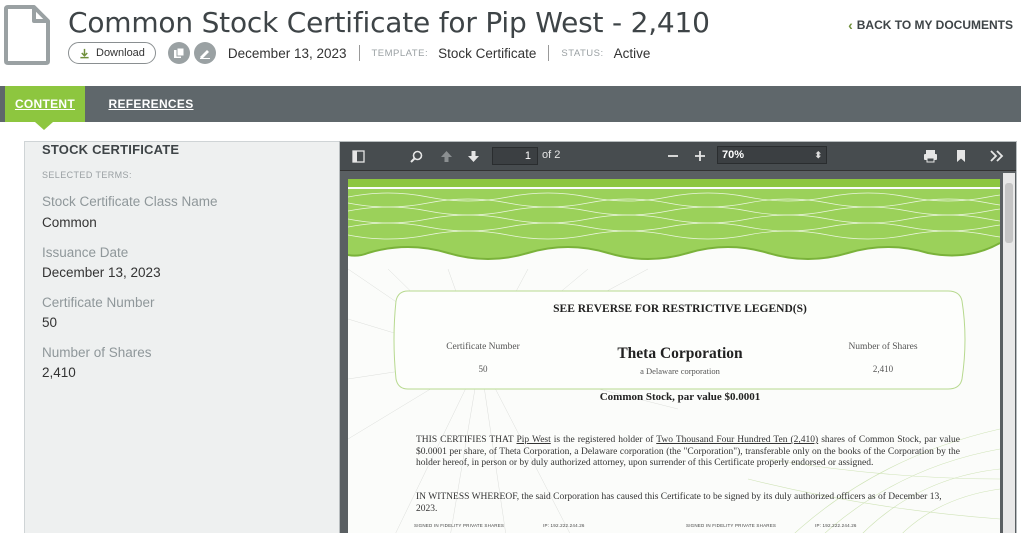 The height and width of the screenshot is (533, 1021). I want to click on tab-content: CONTENT, so click(45, 104).